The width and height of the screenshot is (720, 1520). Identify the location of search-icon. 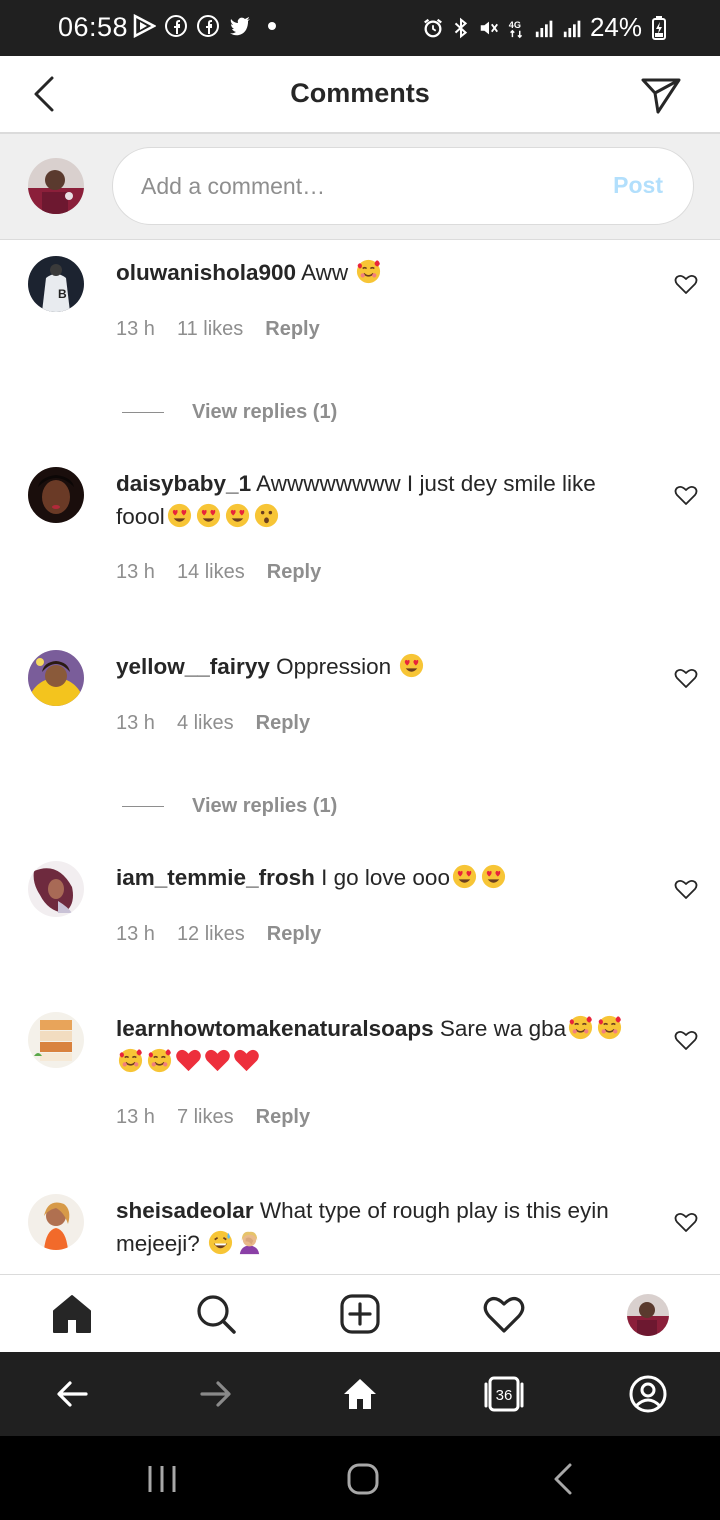
(216, 1314).